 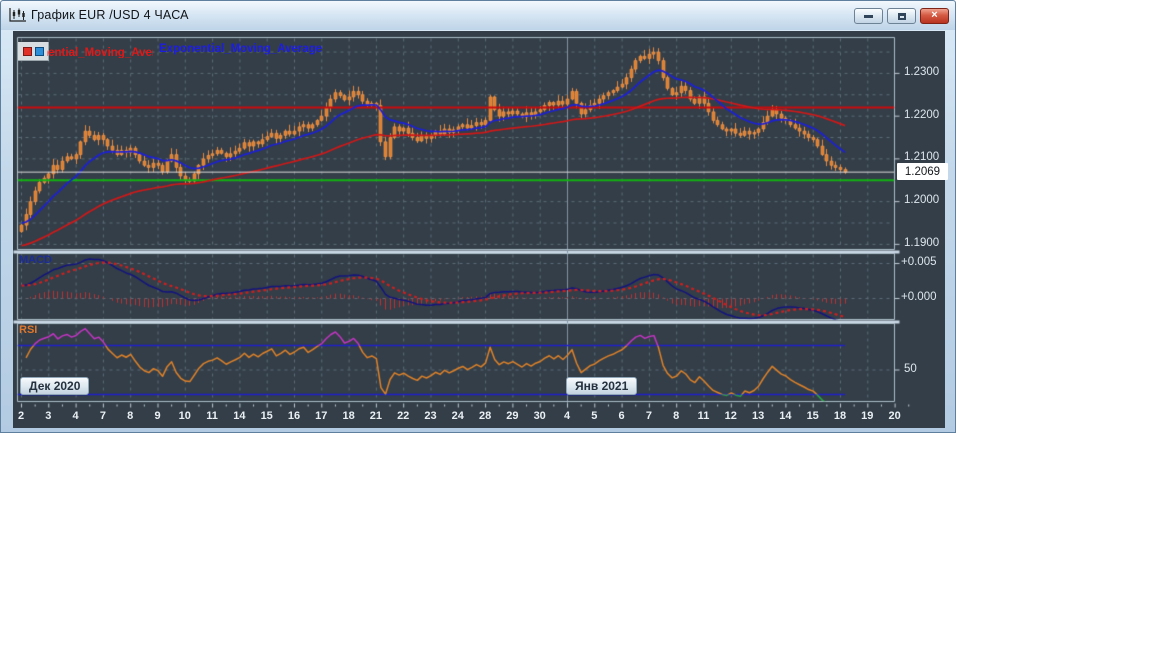 What do you see at coordinates (294, 416) in the screenshot?
I see `x-axis-label: 16` at bounding box center [294, 416].